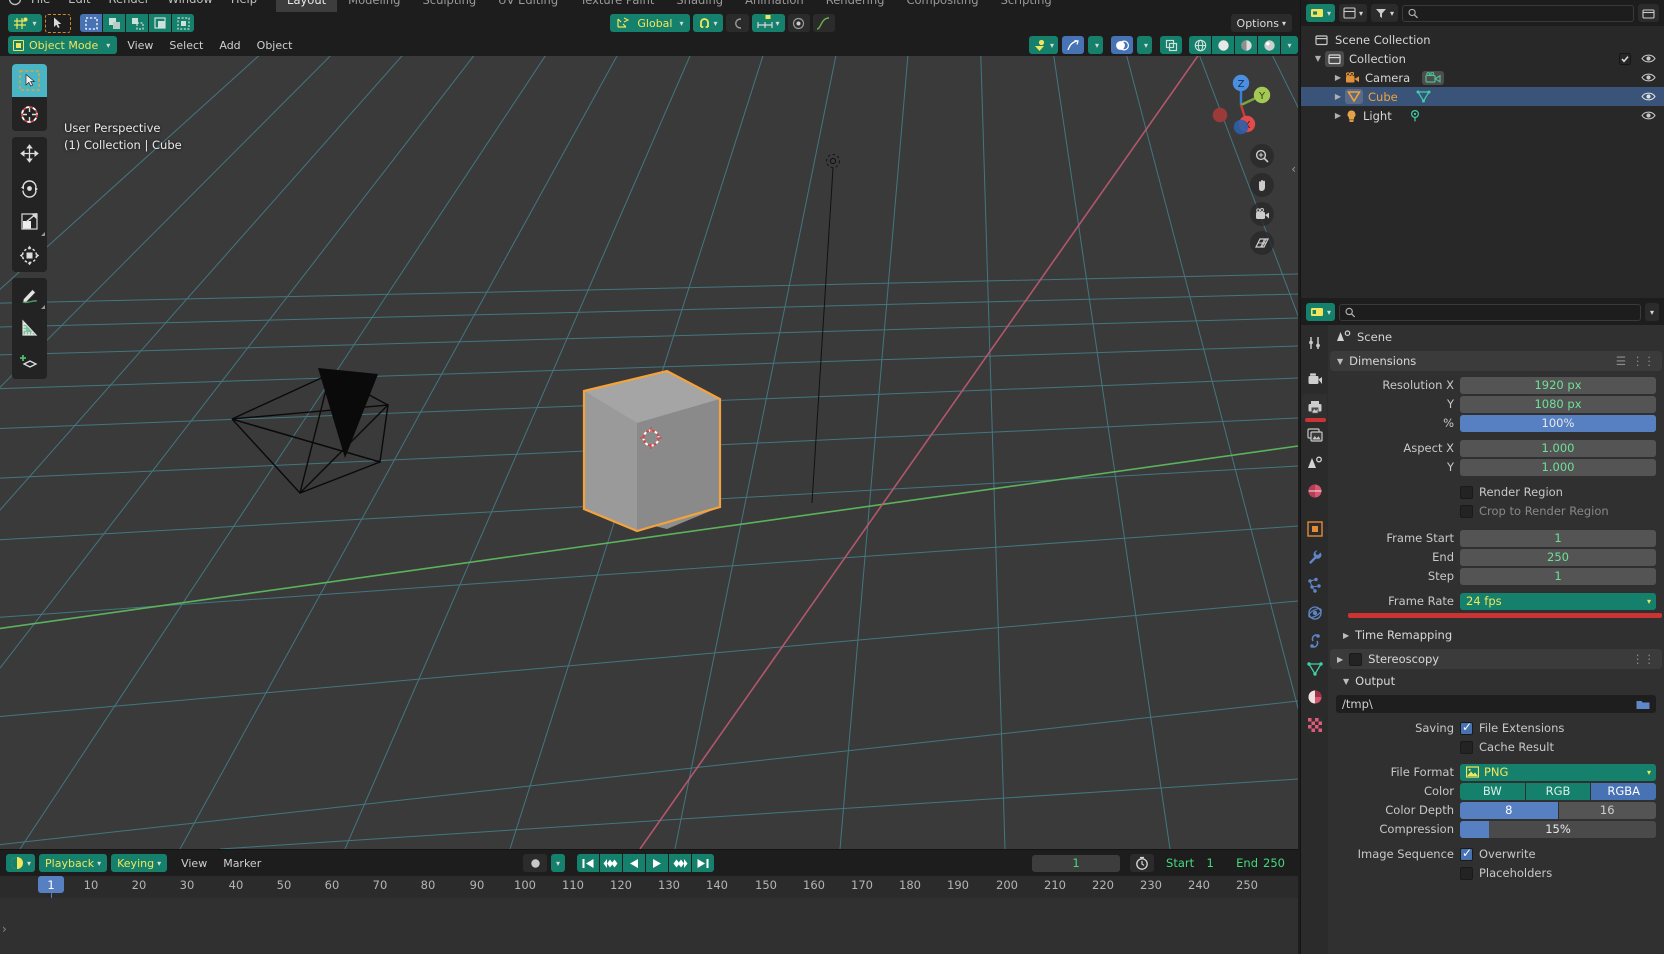  I want to click on color-depth-option-8: 8, so click(1509, 810).